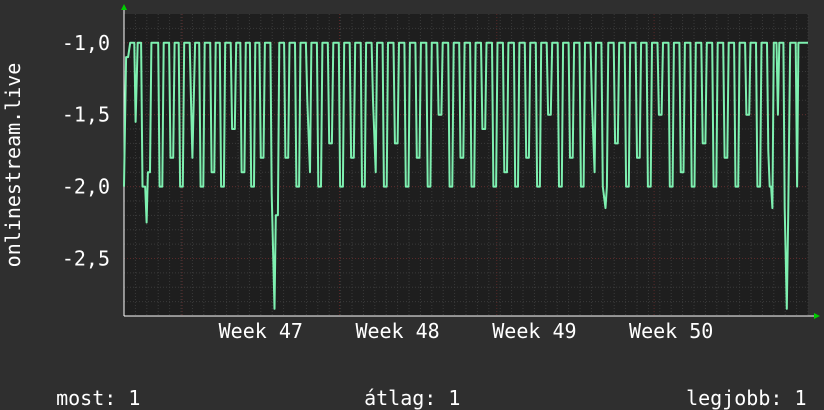  What do you see at coordinates (734, 398) in the screenshot?
I see `legend-max-label: legjobb:` at bounding box center [734, 398].